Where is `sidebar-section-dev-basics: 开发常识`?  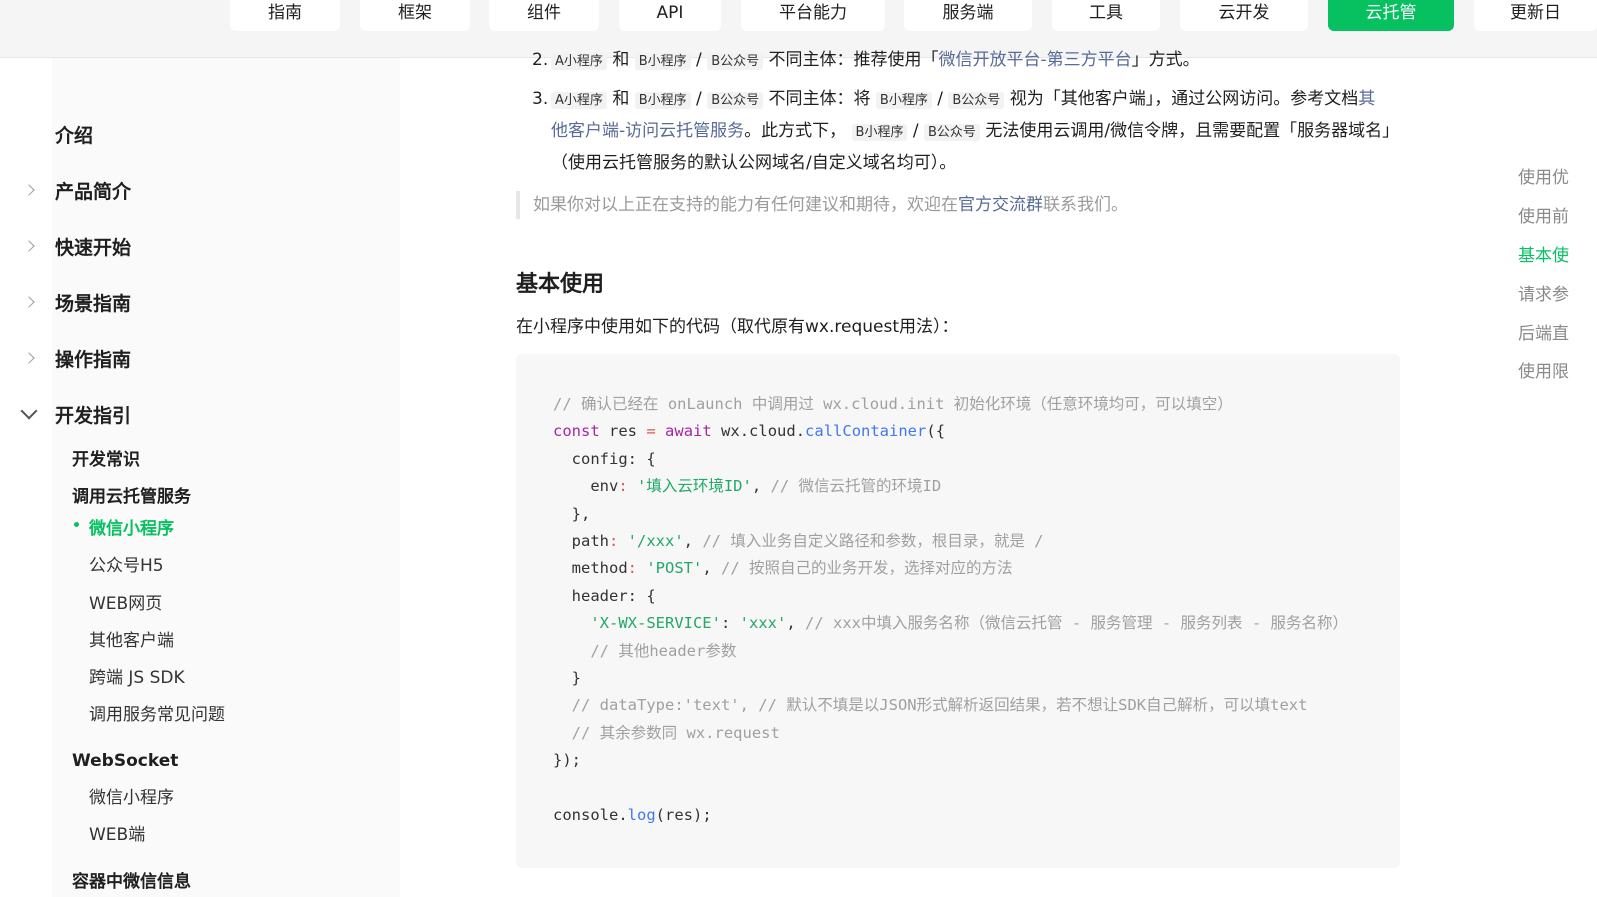
sidebar-section-dev-basics: 开发常识 is located at coordinates (106, 457).